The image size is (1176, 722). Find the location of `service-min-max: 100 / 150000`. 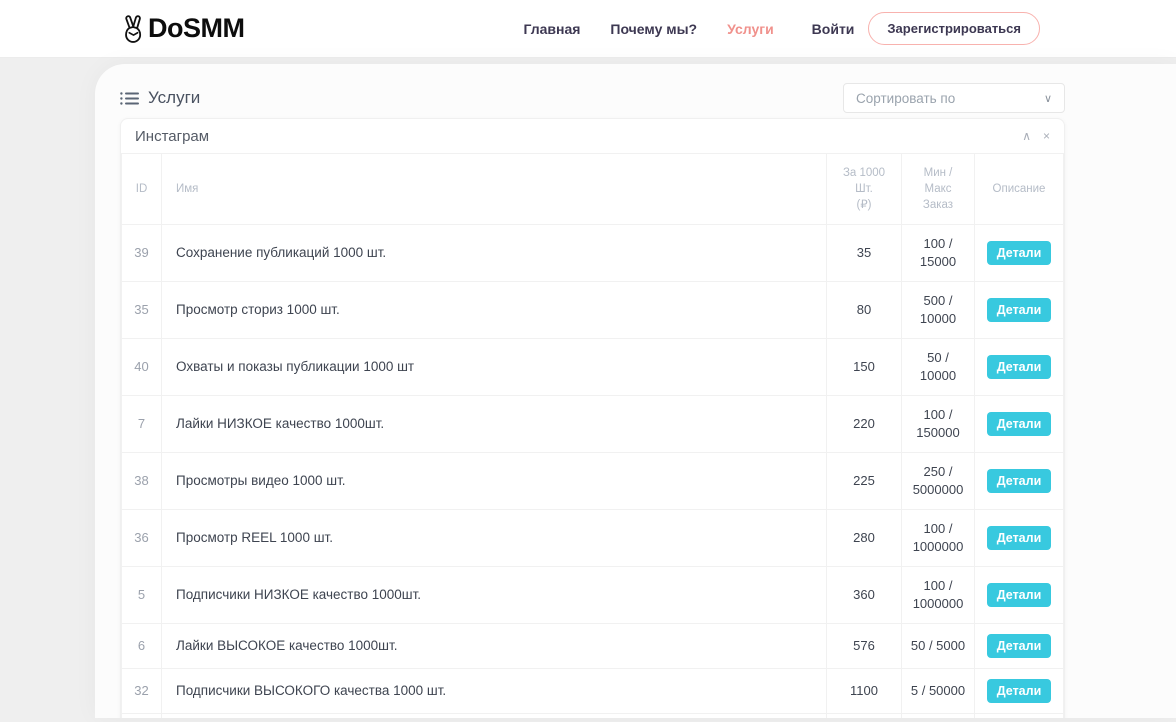

service-min-max: 100 / 150000 is located at coordinates (938, 424).